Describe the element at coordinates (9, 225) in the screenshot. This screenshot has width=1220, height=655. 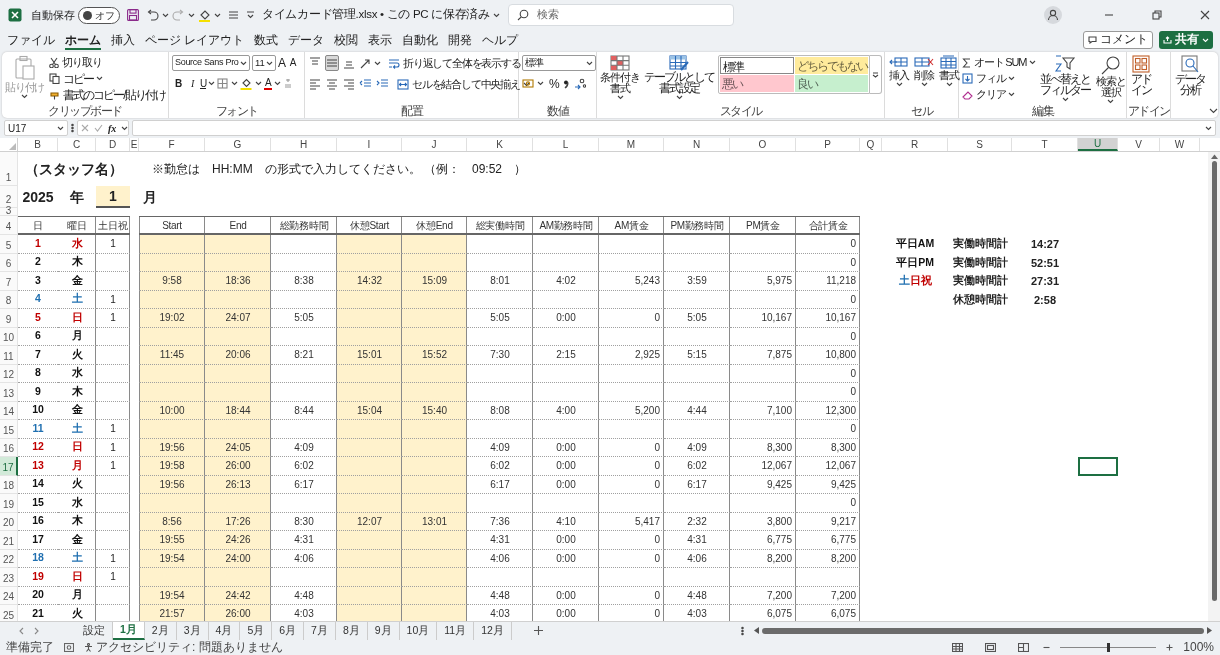
I see `row-header: 4` at that location.